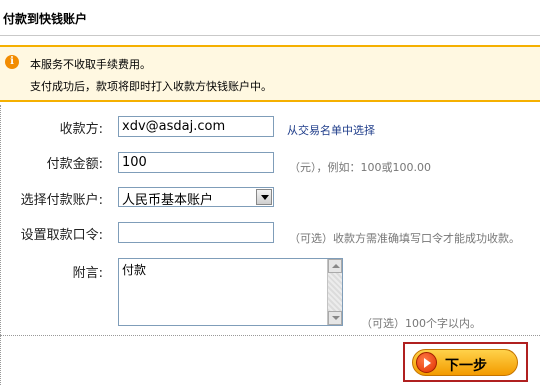  Describe the element at coordinates (90, 64) in the screenshot. I see `notice-line-1: 本服务不收取手续费用。` at that location.